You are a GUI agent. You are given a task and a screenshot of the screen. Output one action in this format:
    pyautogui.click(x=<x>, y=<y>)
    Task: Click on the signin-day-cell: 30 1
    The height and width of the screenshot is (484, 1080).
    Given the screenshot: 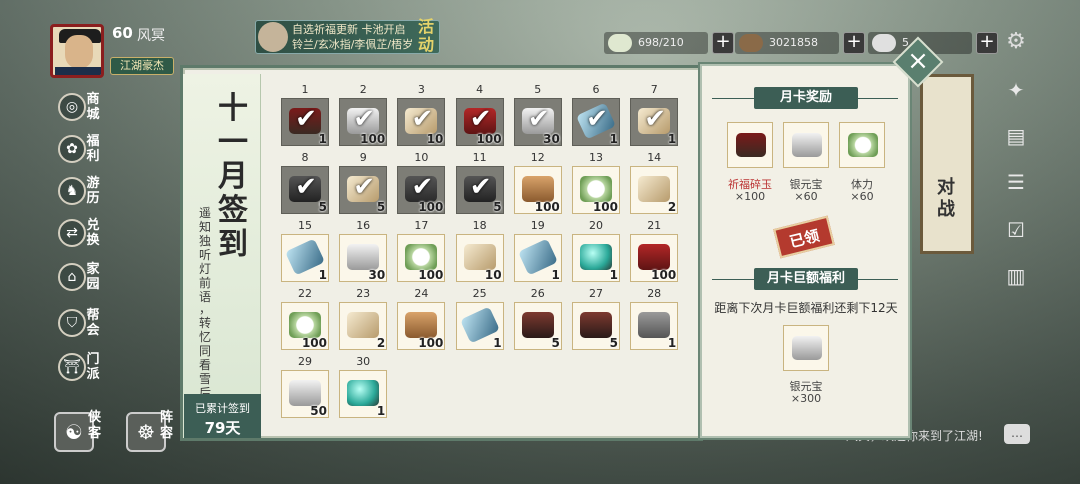 What is the action you would take?
    pyautogui.click(x=363, y=386)
    